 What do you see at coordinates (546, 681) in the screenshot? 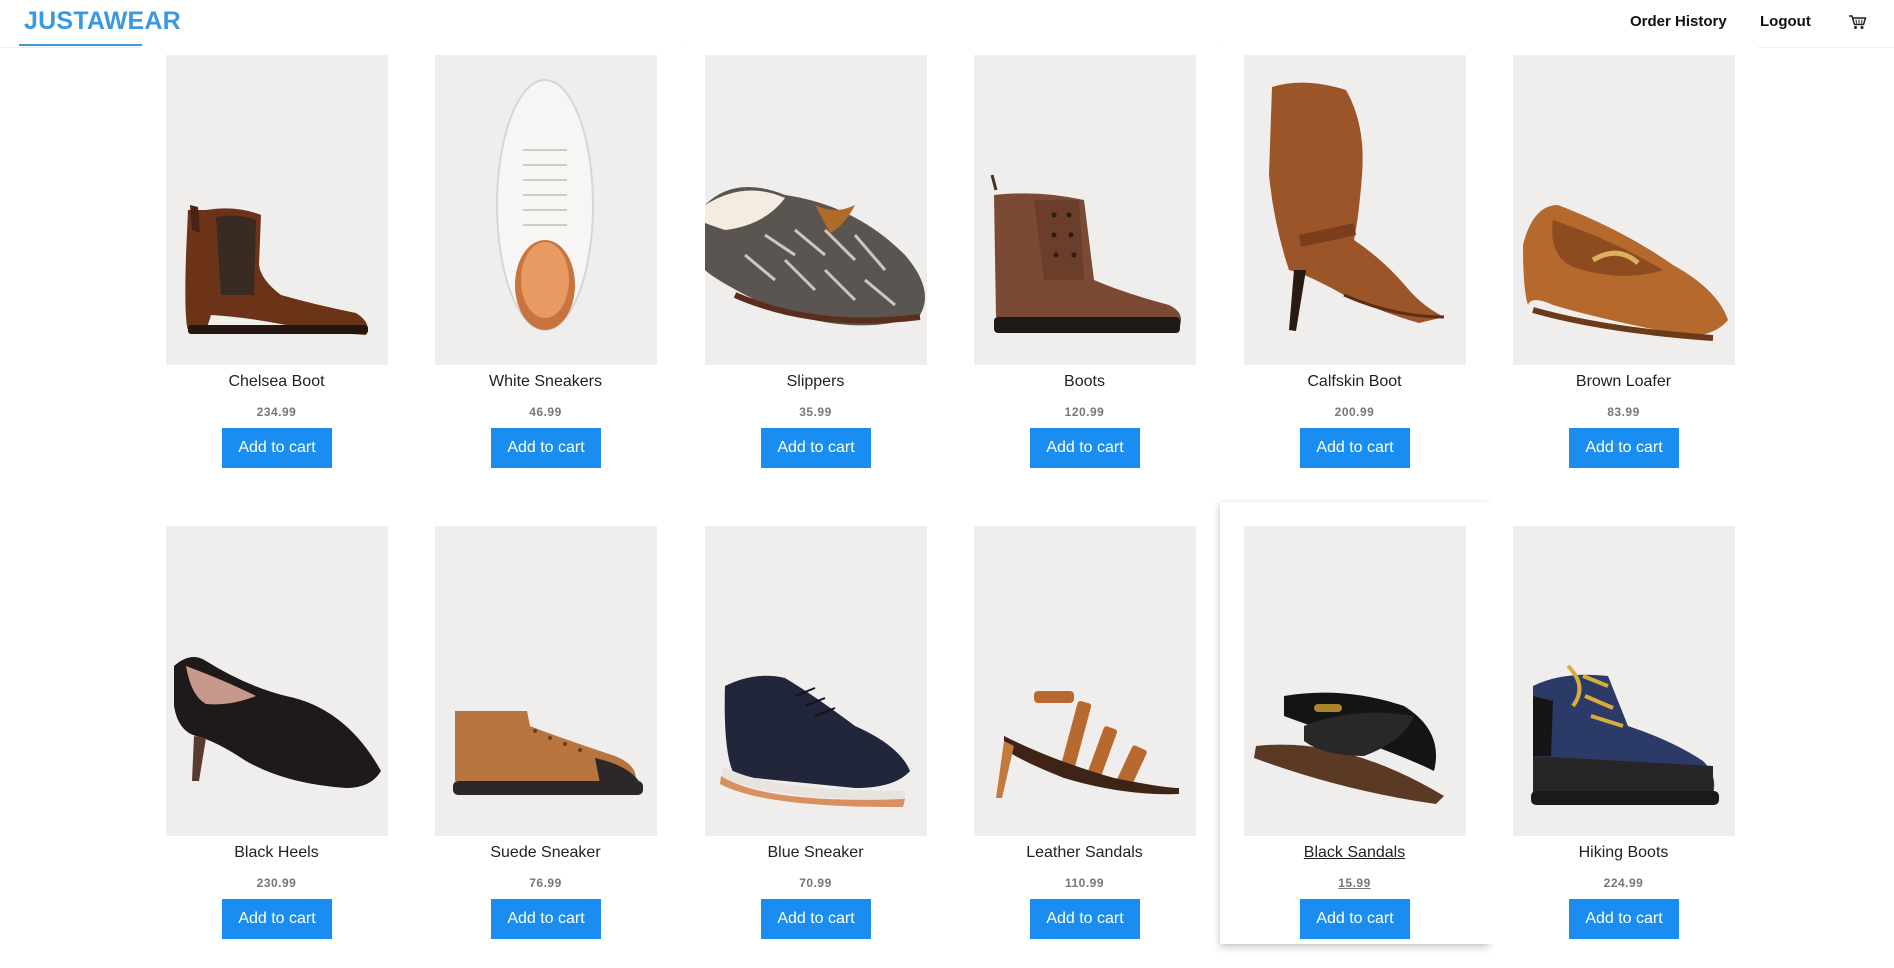
I see `suede-sneaker-image` at bounding box center [546, 681].